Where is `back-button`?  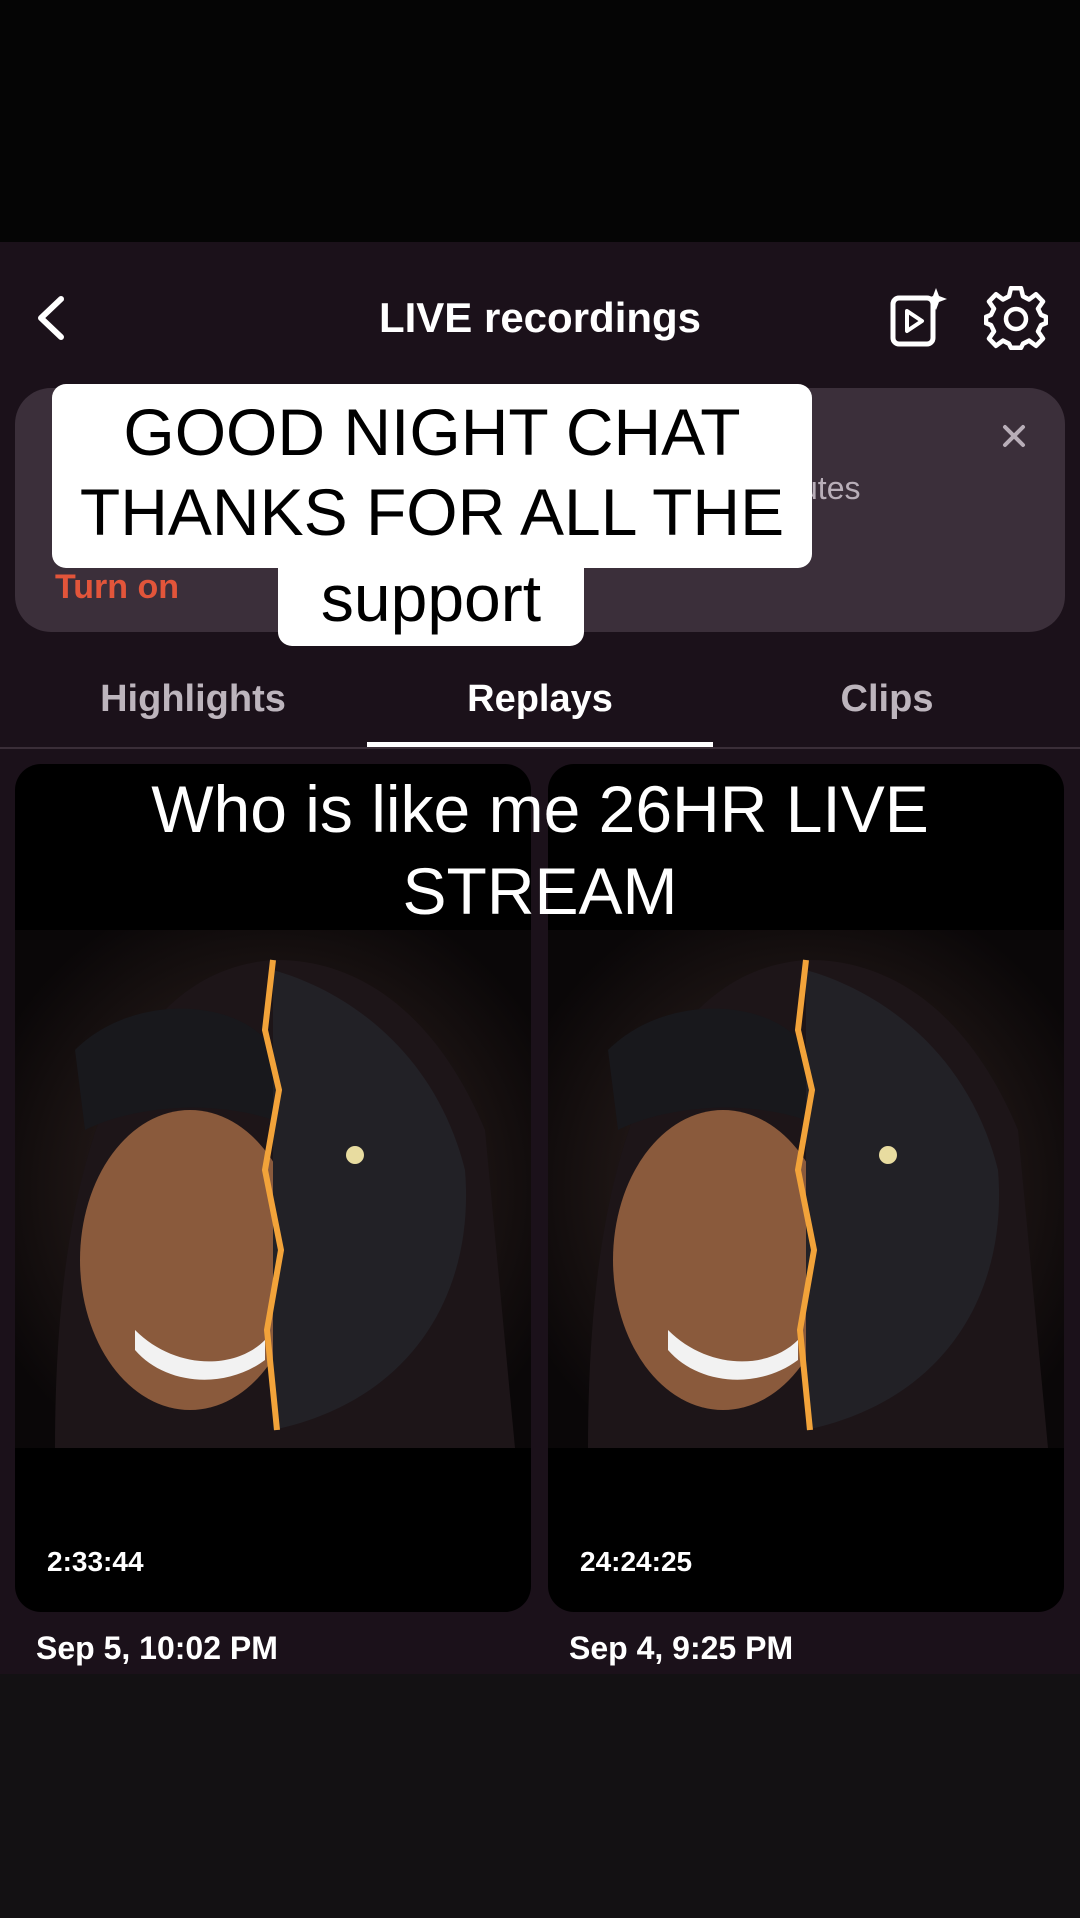 back-button is located at coordinates (50, 318).